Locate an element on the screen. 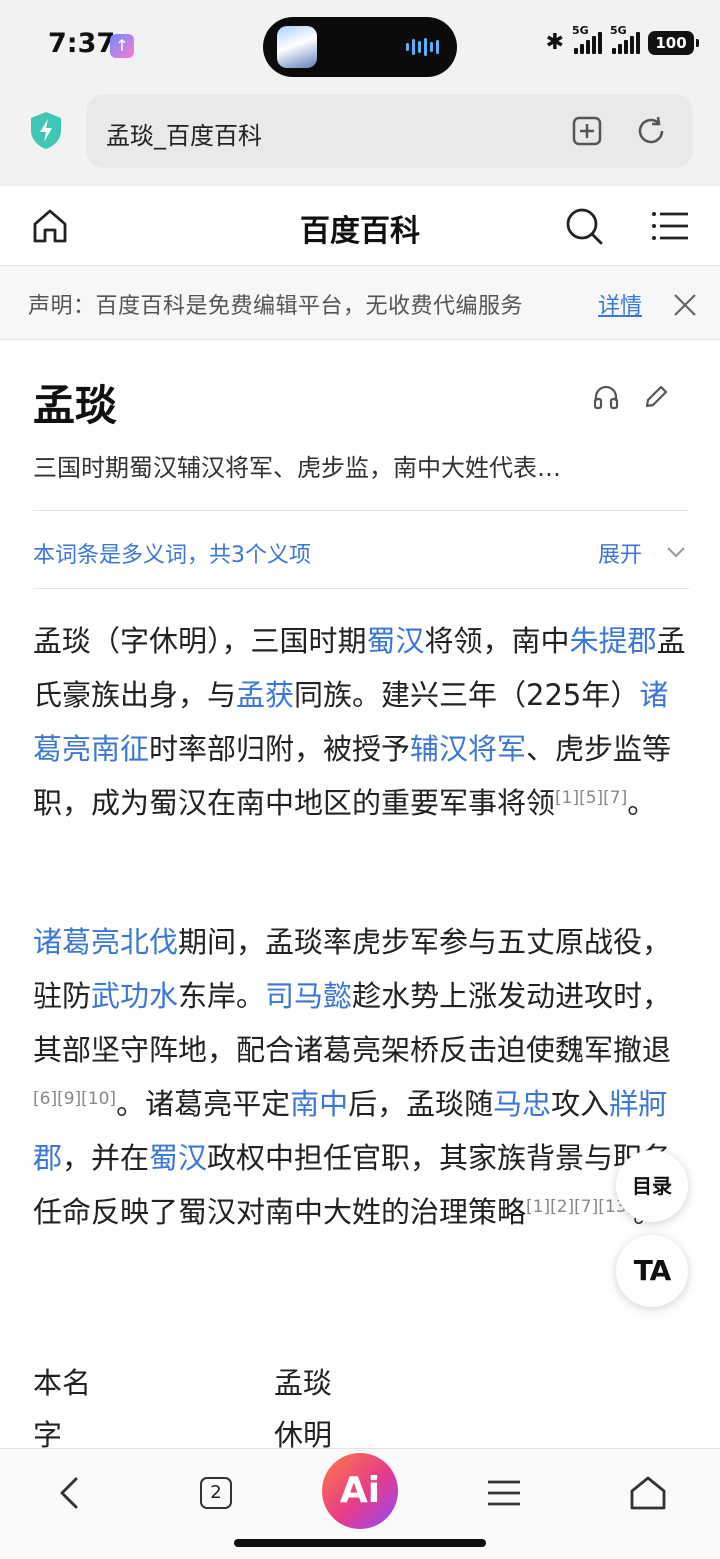 The width and height of the screenshot is (720, 1559). paragraph-text: 攻入 is located at coordinates (580, 1104).